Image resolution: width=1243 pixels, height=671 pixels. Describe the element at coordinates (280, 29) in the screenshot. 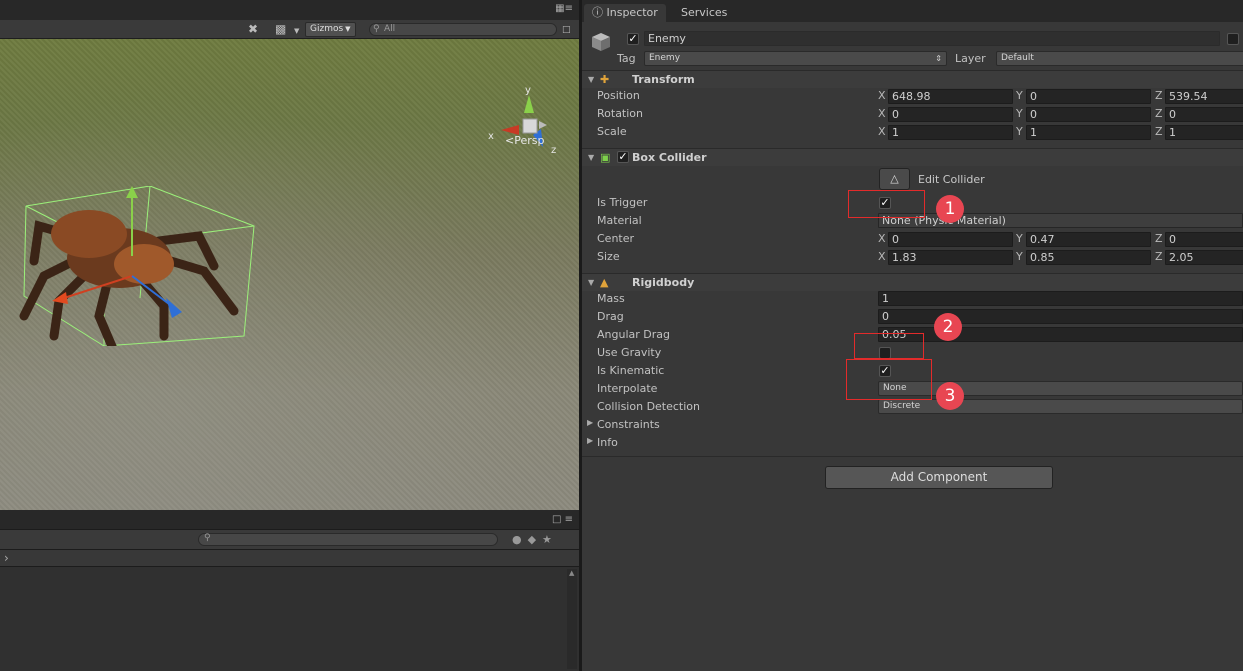

I see `camera-icon: ▩` at that location.